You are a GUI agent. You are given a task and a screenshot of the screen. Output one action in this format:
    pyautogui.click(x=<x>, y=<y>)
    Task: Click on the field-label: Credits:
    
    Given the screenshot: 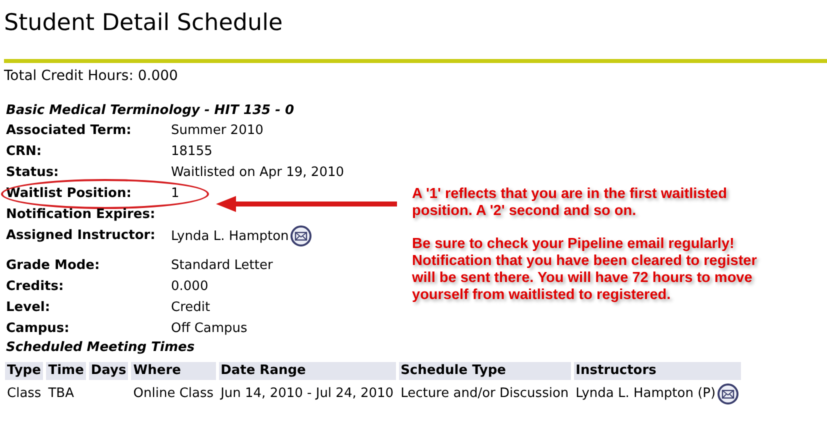 What is the action you would take?
    pyautogui.click(x=35, y=286)
    